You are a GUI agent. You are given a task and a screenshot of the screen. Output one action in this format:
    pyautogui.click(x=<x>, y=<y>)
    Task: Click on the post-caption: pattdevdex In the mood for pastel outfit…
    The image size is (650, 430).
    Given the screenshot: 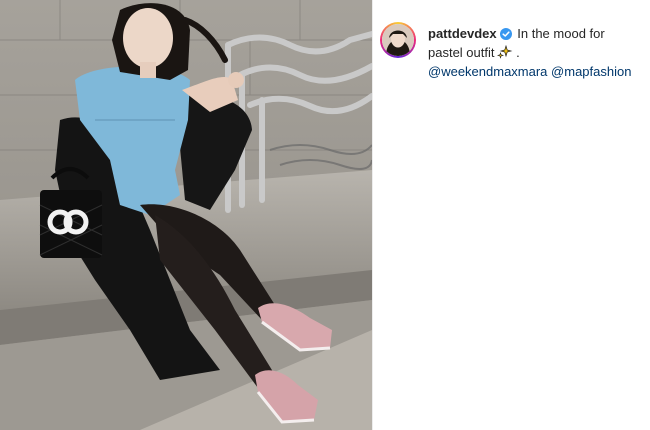 What is the action you would take?
    pyautogui.click(x=535, y=52)
    